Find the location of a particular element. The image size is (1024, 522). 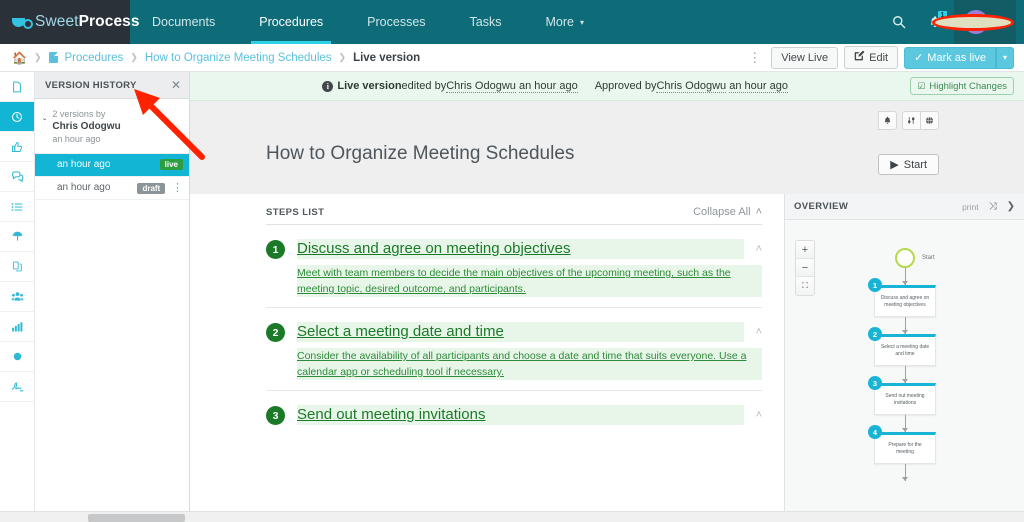

nav-item-processes-label: Processes is located at coordinates (396, 22).